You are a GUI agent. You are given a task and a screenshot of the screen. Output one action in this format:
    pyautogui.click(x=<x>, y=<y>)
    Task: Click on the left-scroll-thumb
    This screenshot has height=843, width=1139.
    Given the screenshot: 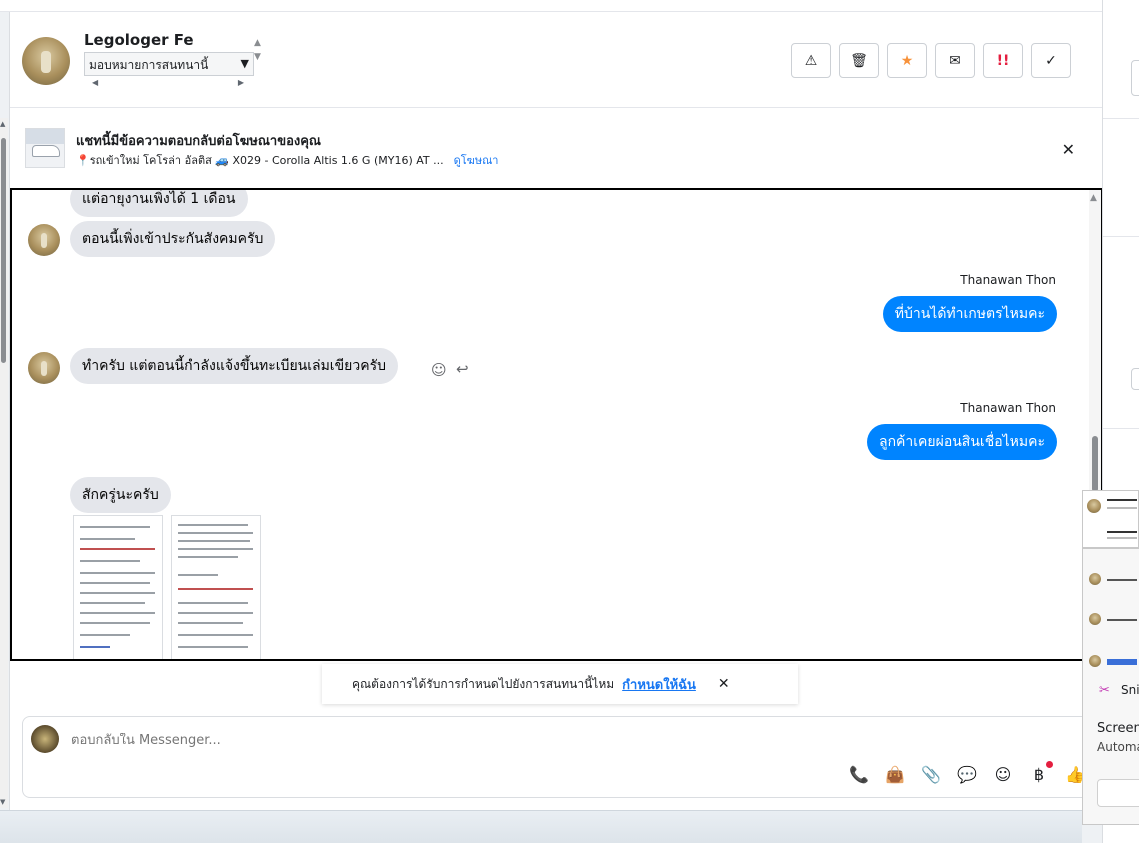 What is the action you would take?
    pyautogui.click(x=3, y=250)
    